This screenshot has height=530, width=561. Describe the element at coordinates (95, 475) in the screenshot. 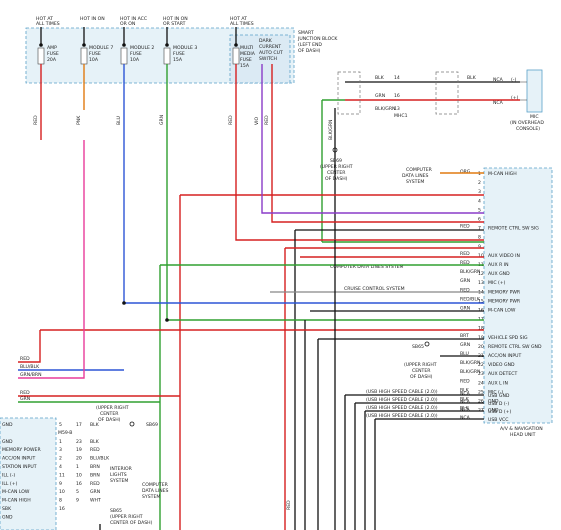

I see `switch-row-wire: BRN` at that location.